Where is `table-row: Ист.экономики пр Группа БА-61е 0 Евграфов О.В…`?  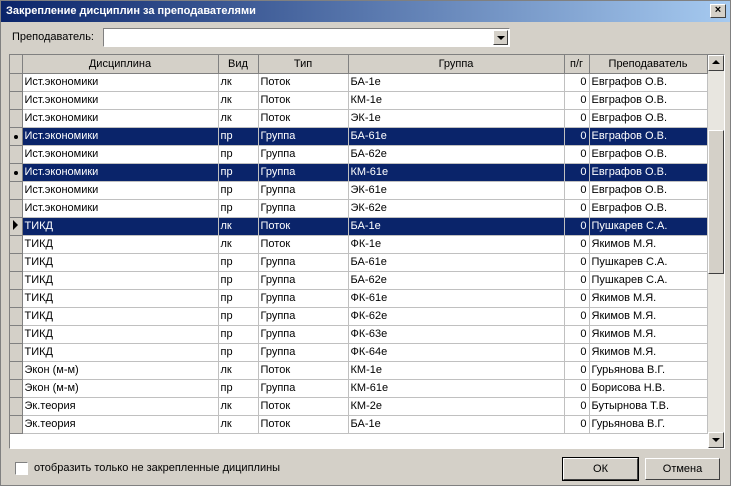 table-row: Ист.экономики пр Группа БА-61е 0 Евграфов О.В… is located at coordinates (359, 136).